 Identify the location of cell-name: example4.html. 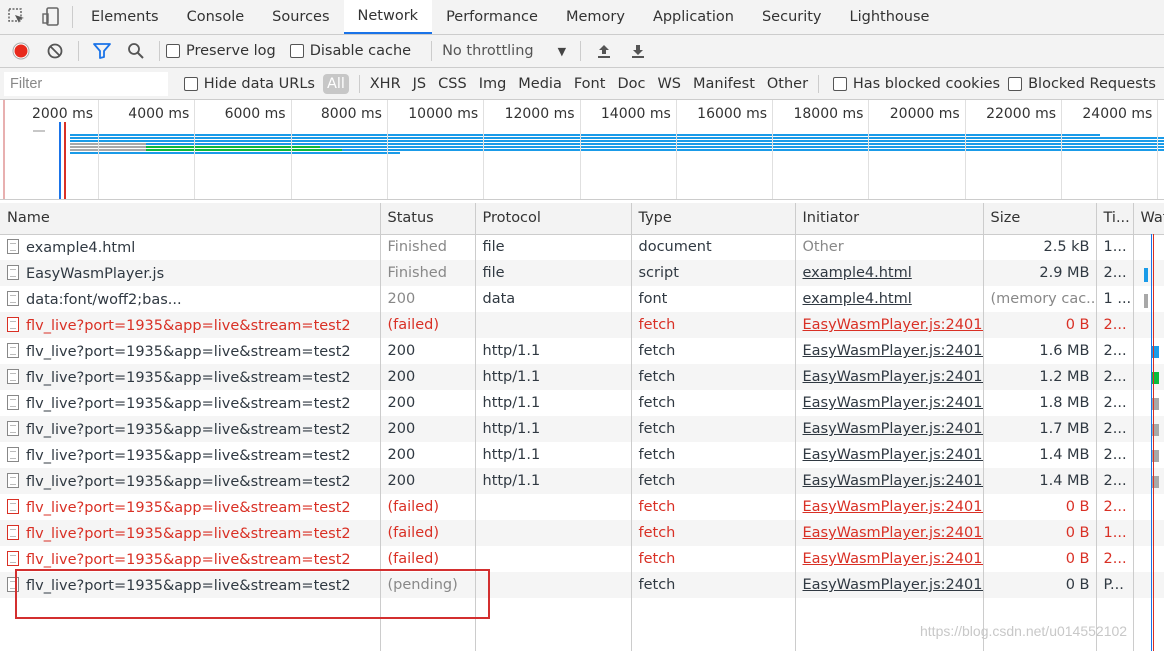
(190, 247).